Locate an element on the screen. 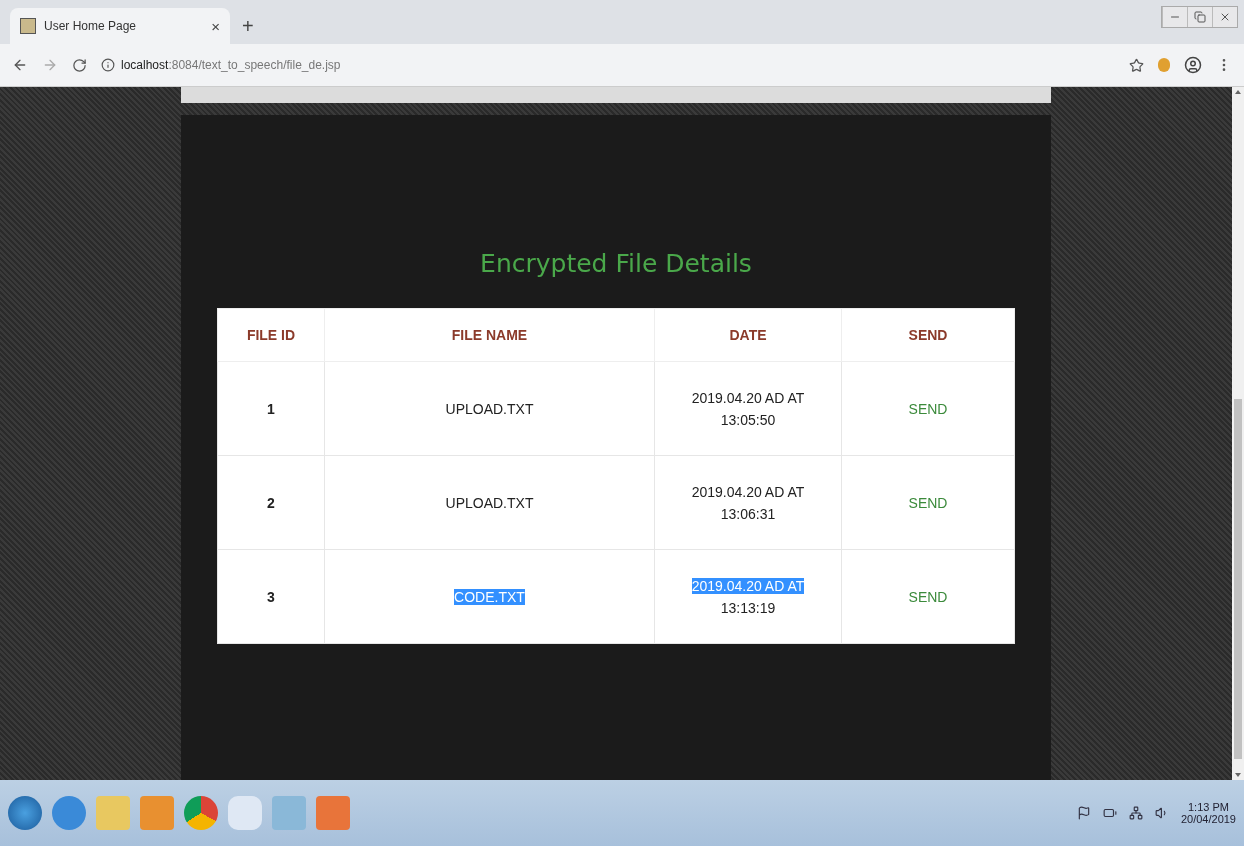 The width and height of the screenshot is (1244, 846). bookmark-star-icon is located at coordinates (1136, 65).